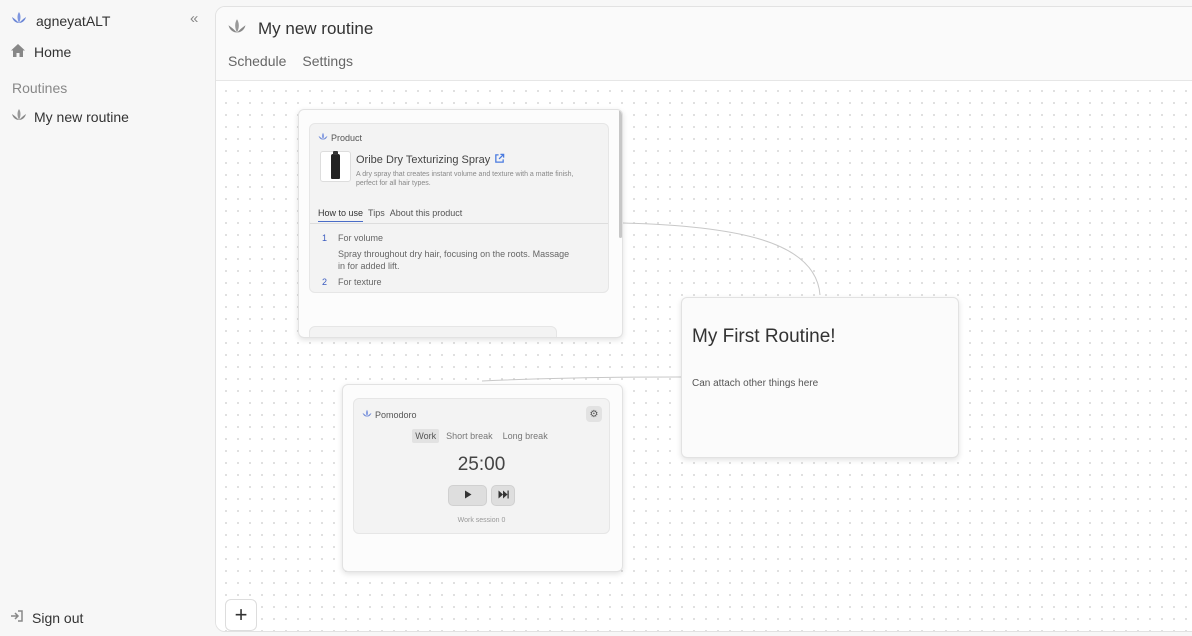 The image size is (1192, 636). Describe the element at coordinates (290, 61) in the screenshot. I see `page-tabs: Schedule Settings` at that location.